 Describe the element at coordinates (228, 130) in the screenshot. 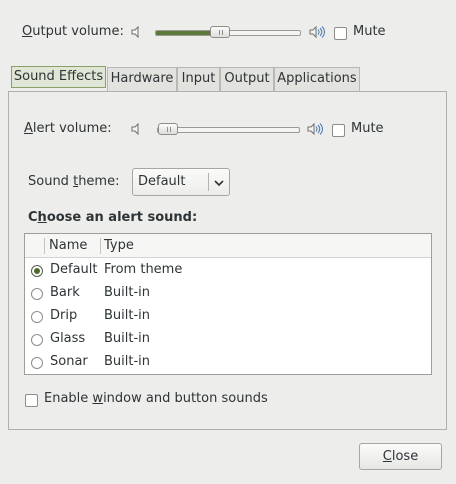

I see `alert-volume-slider` at that location.